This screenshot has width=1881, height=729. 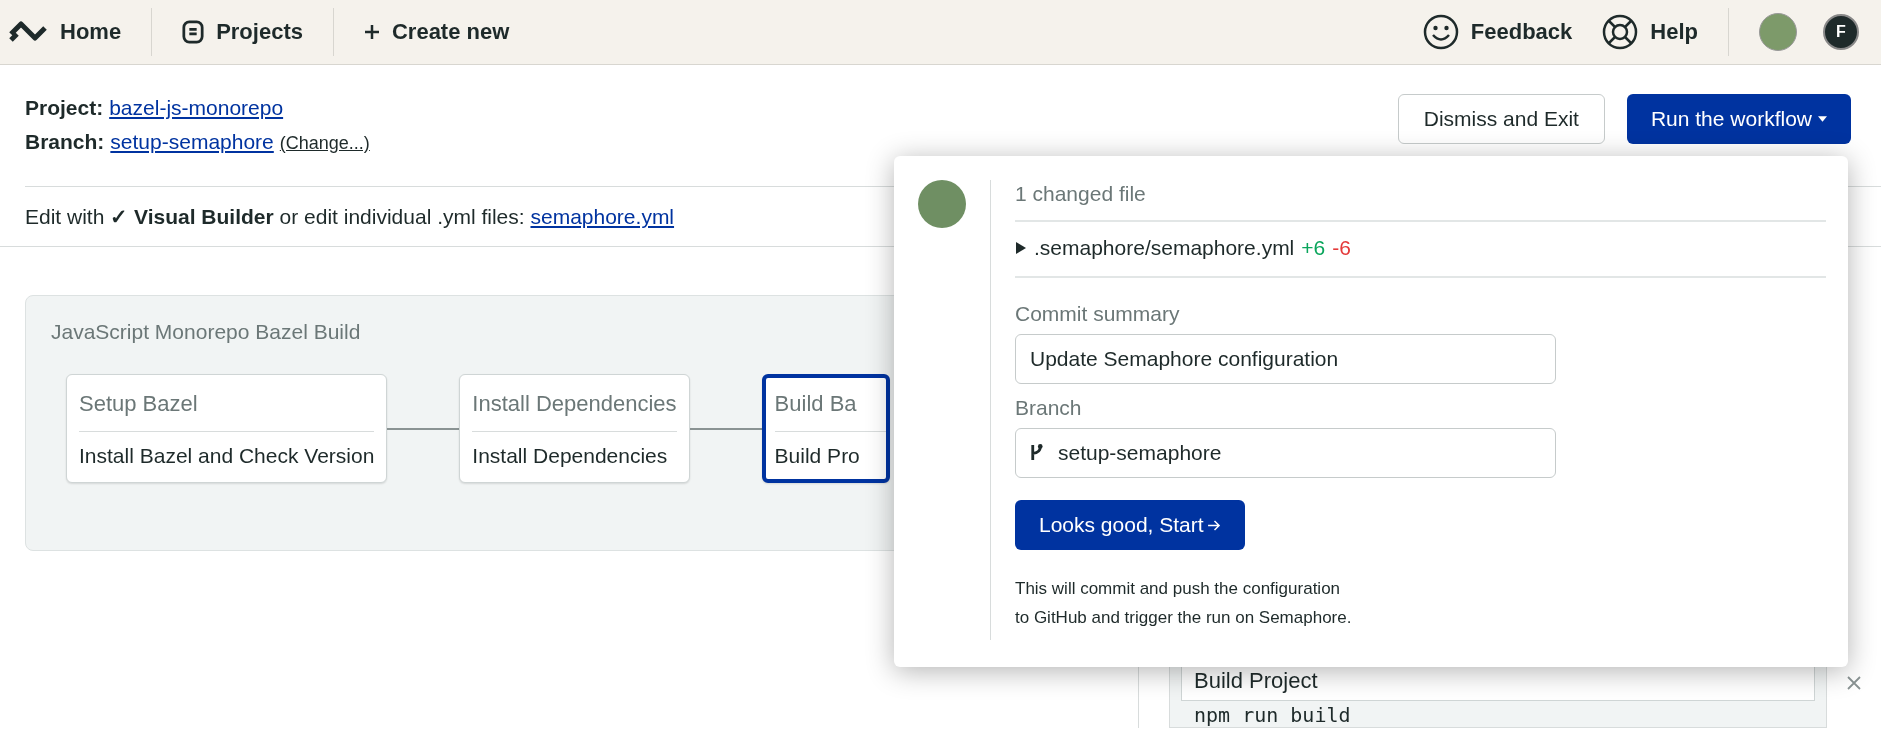 What do you see at coordinates (1620, 32) in the screenshot?
I see `help-icon` at bounding box center [1620, 32].